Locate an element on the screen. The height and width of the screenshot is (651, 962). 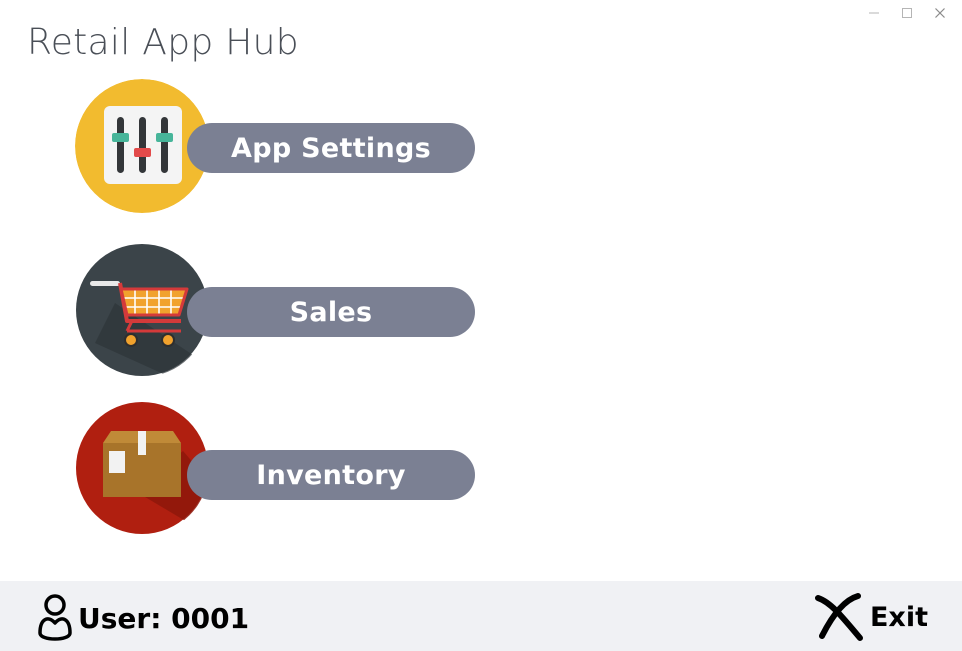
user-icon is located at coordinates (55, 617).